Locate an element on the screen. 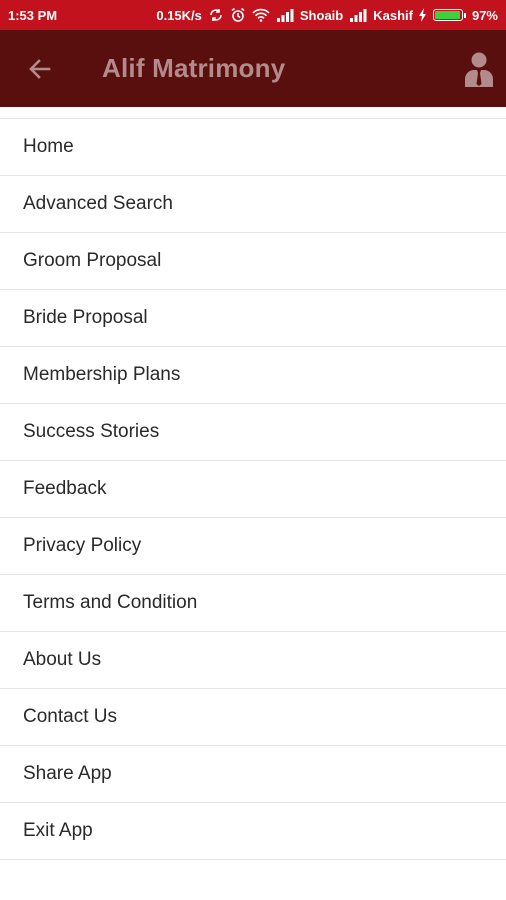 This screenshot has width=506, height=900. battery-percentage: 97% is located at coordinates (484, 15).